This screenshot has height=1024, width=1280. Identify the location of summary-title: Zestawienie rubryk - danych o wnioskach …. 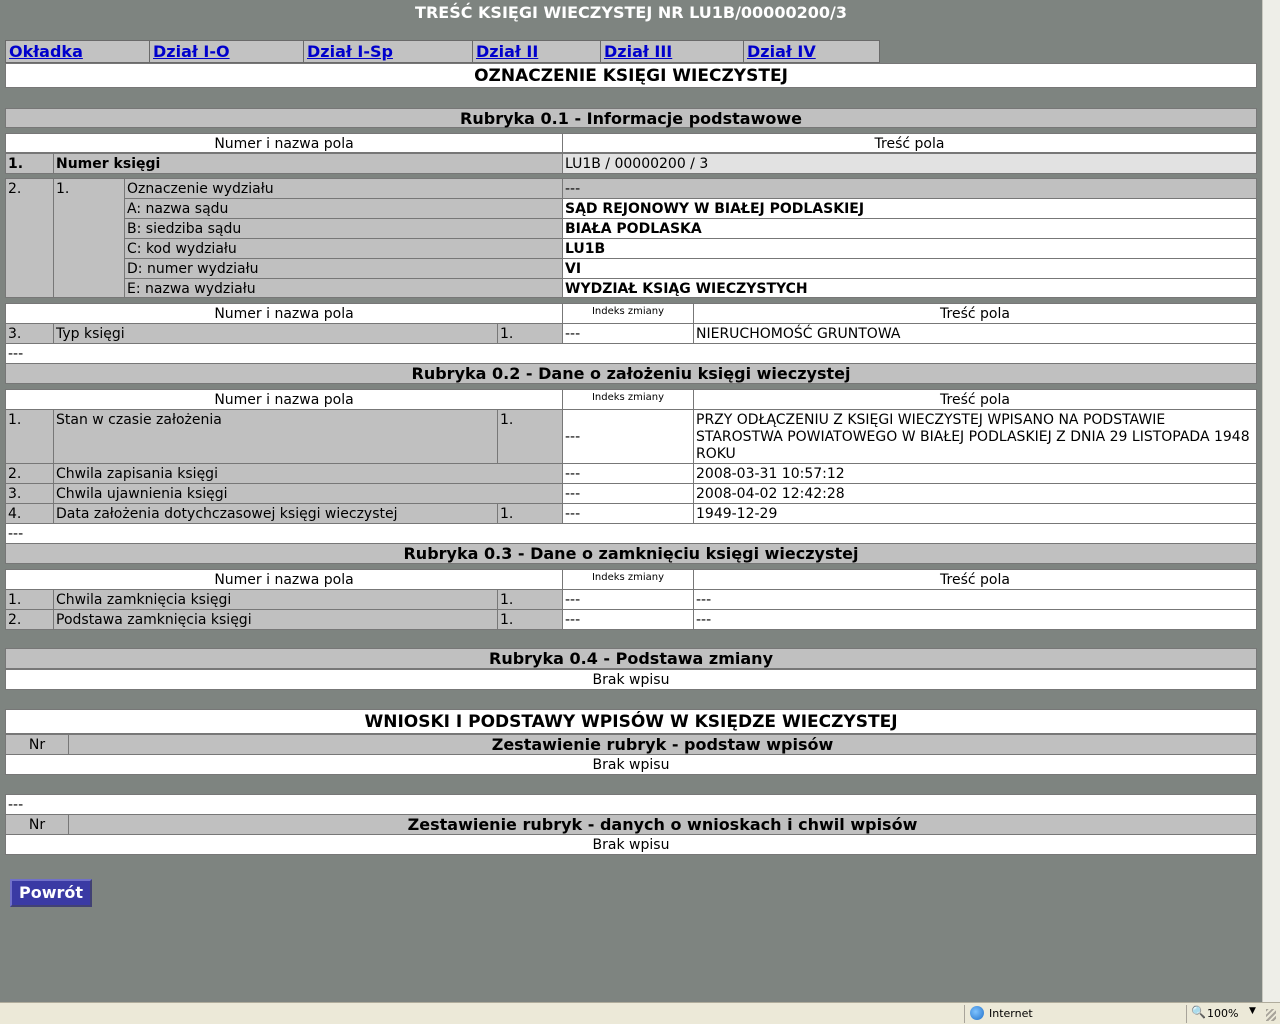
(662, 824).